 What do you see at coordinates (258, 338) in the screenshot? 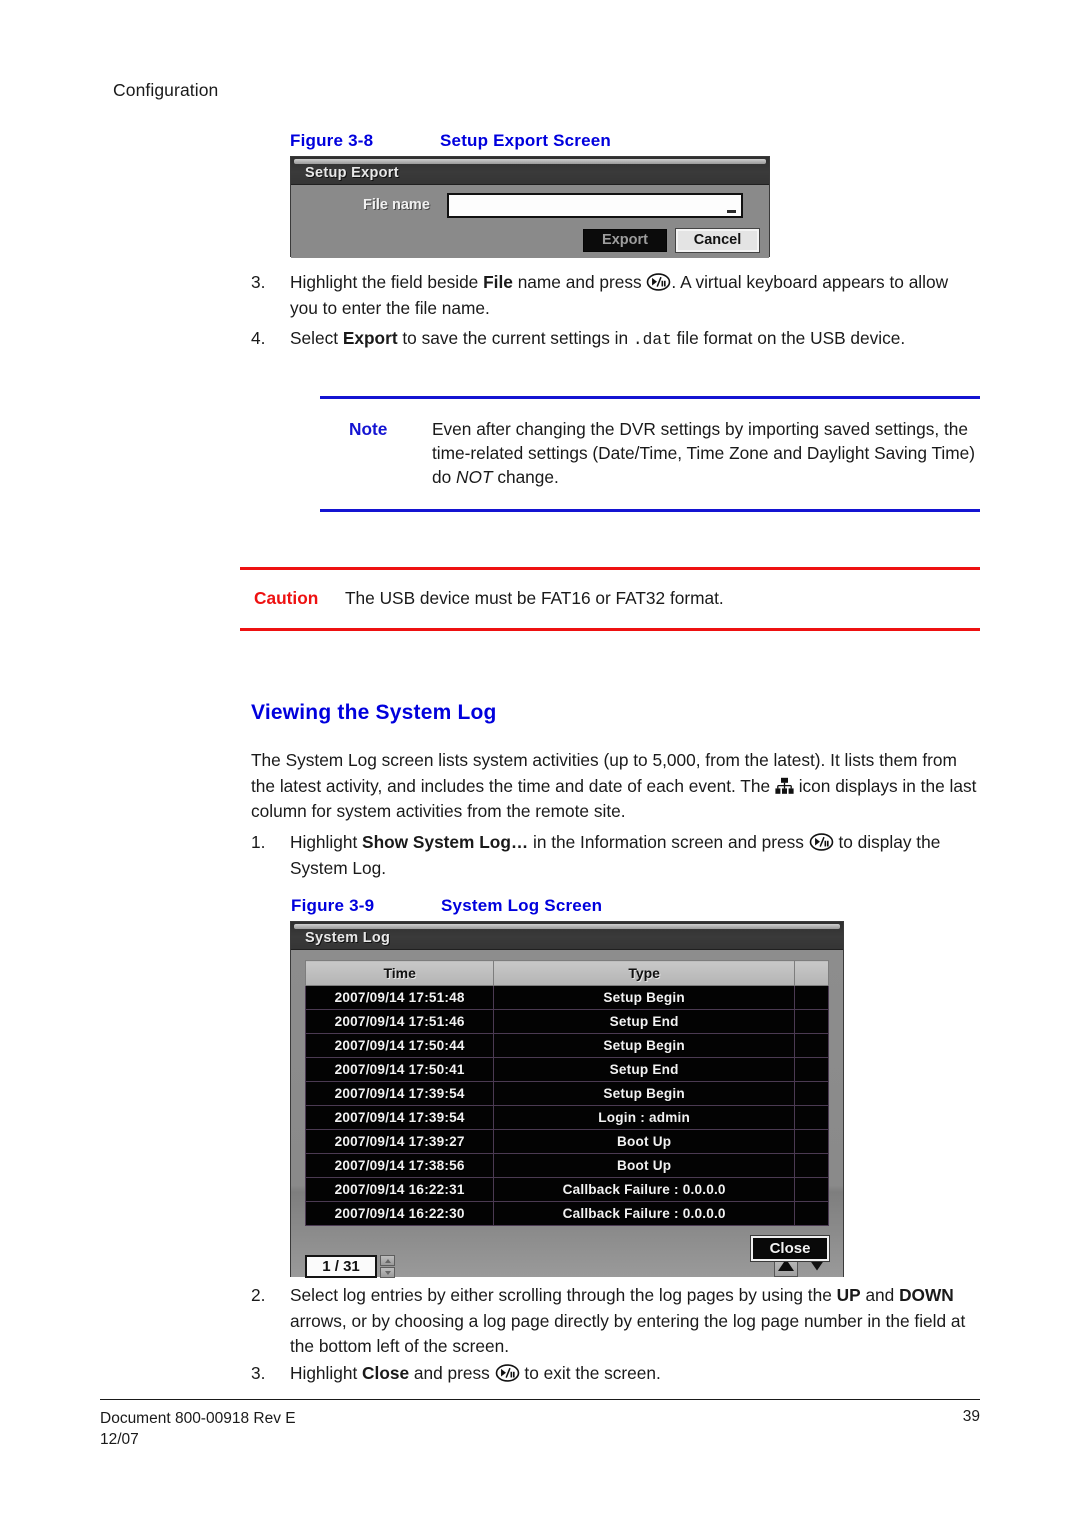
I see `step-number: 4.` at bounding box center [258, 338].